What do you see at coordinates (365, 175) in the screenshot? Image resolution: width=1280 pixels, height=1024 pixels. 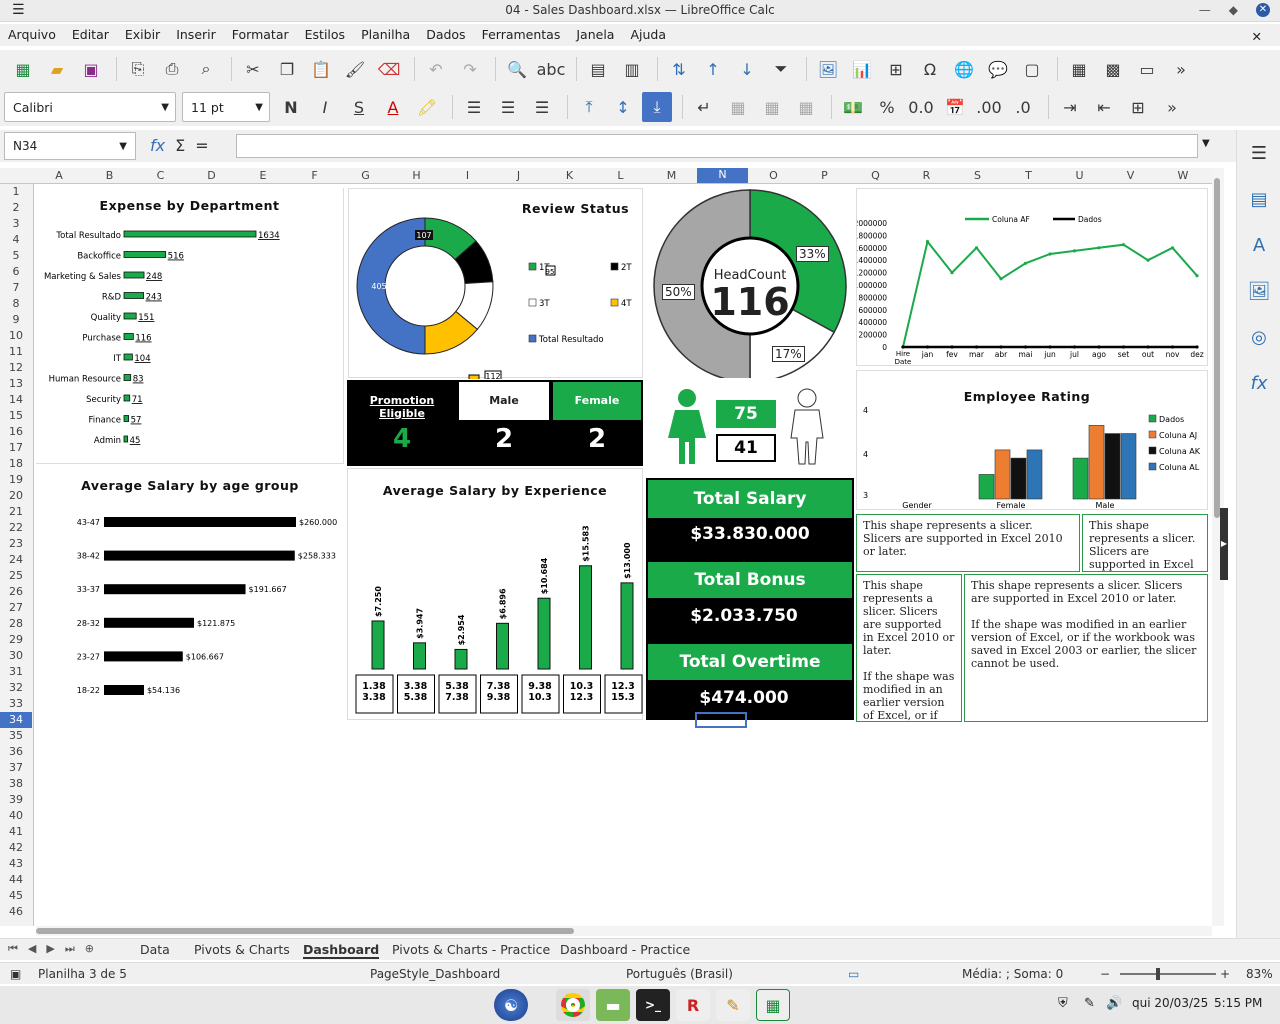 I see `column-header-G: G` at bounding box center [365, 175].